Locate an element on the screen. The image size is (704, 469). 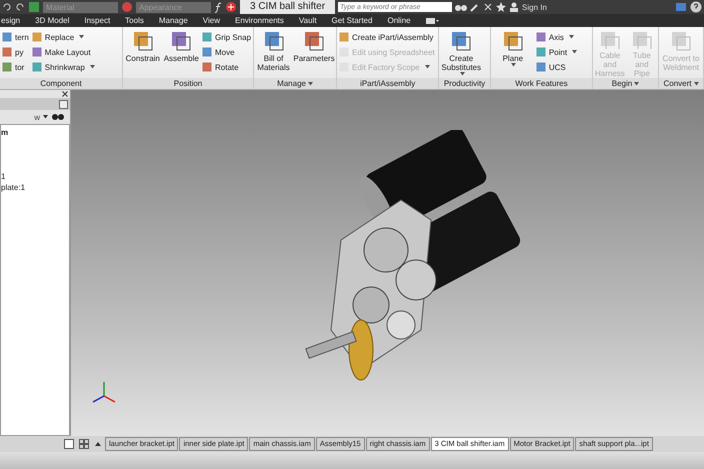
sign-in-link: Sign In is located at coordinates (534, 7).